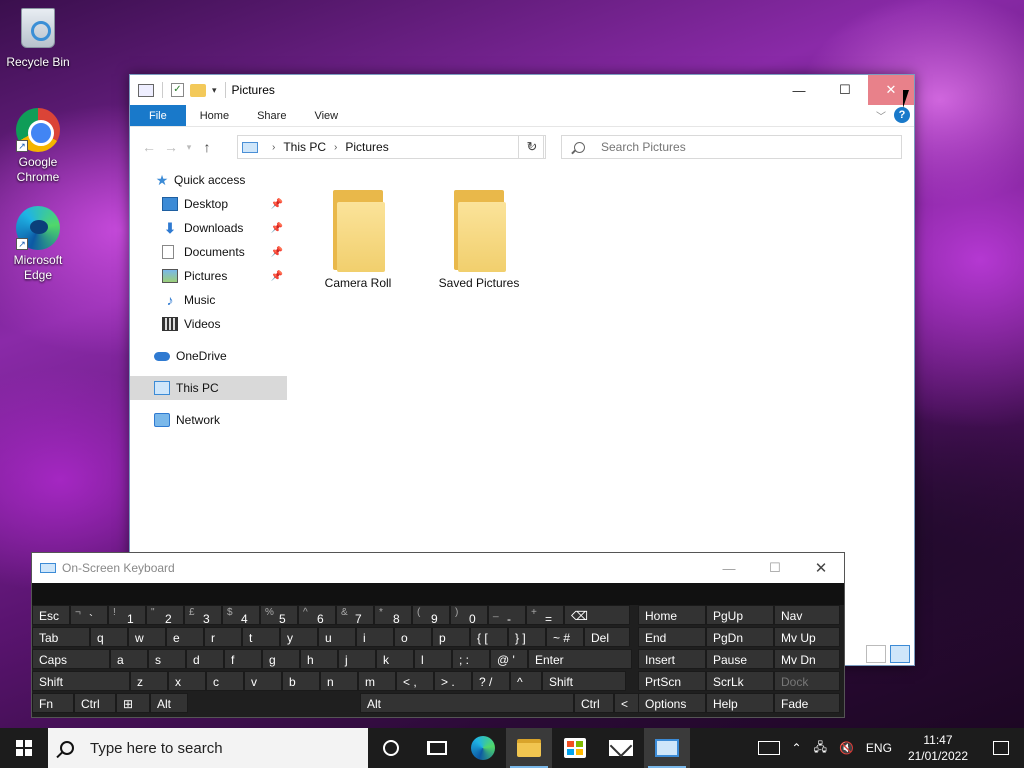  What do you see at coordinates (453, 681) in the screenshot?
I see `osk-key-symbol: > .` at bounding box center [453, 681].